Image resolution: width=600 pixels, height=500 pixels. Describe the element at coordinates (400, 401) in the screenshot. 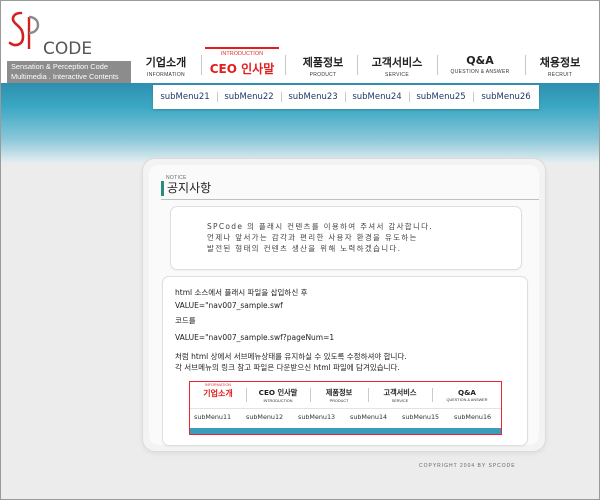

I see `preview-nav-sublabel: SERVICE` at that location.